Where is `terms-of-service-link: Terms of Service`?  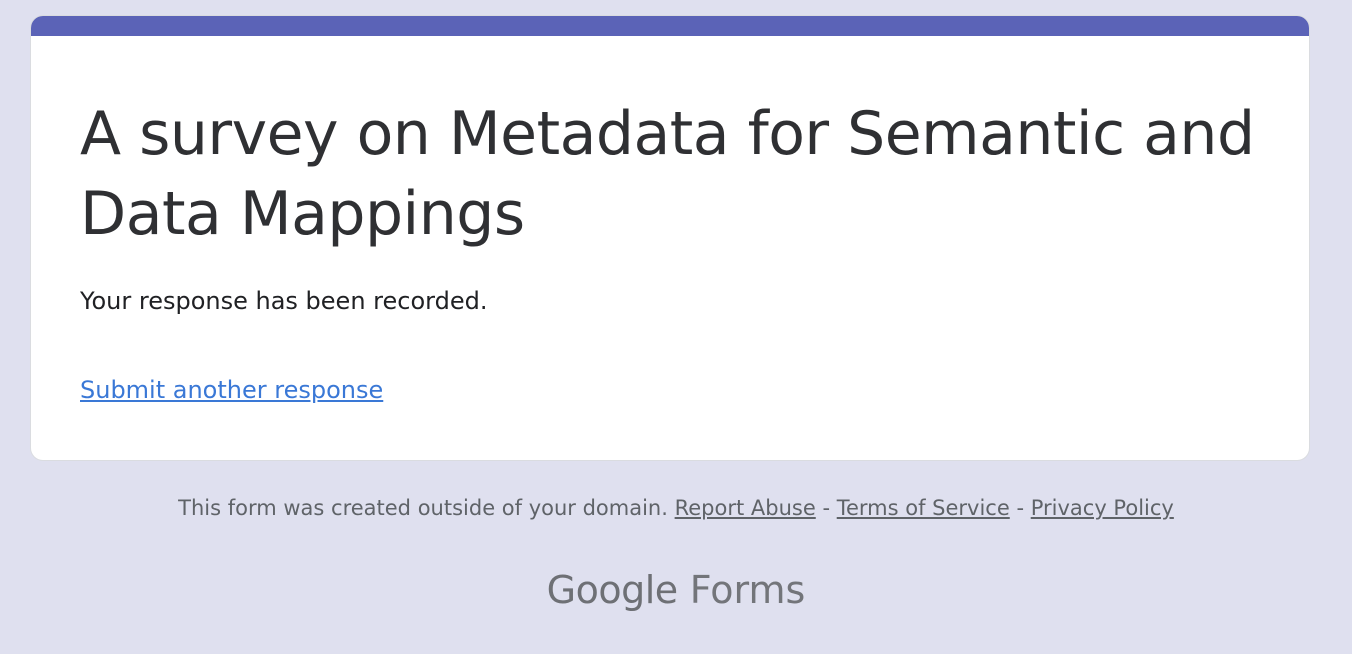 terms-of-service-link: Terms of Service is located at coordinates (923, 508).